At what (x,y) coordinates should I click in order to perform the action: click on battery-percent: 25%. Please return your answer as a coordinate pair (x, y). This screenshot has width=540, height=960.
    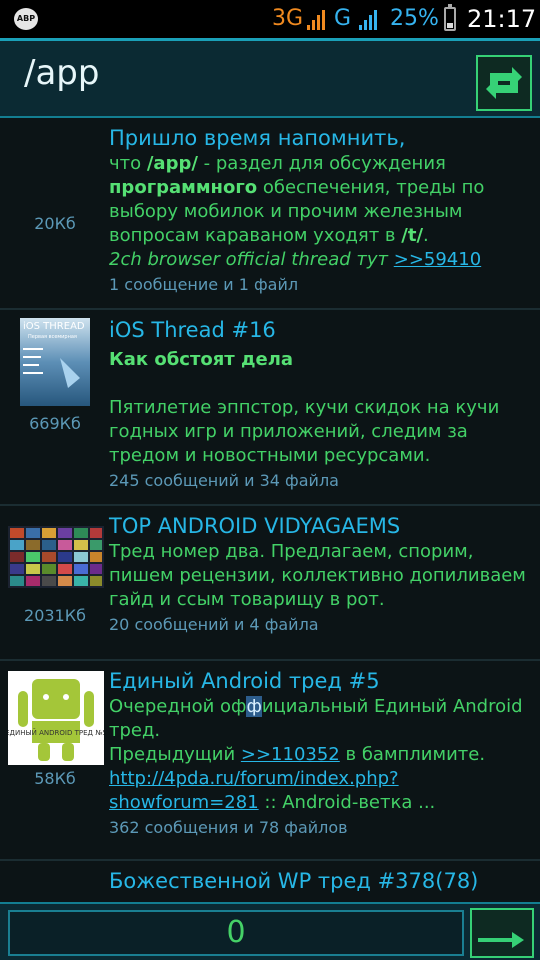
    Looking at the image, I should click on (414, 18).